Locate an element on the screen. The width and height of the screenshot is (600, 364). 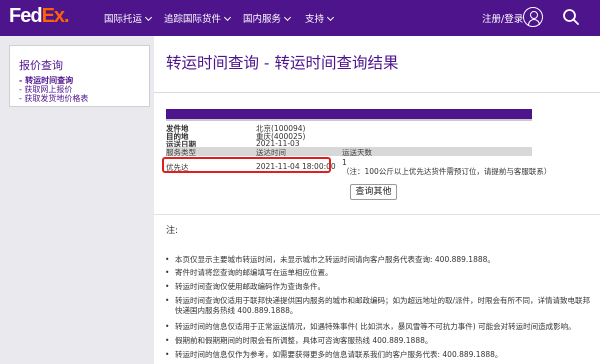
nav-support: 支持 is located at coordinates (320, 18).